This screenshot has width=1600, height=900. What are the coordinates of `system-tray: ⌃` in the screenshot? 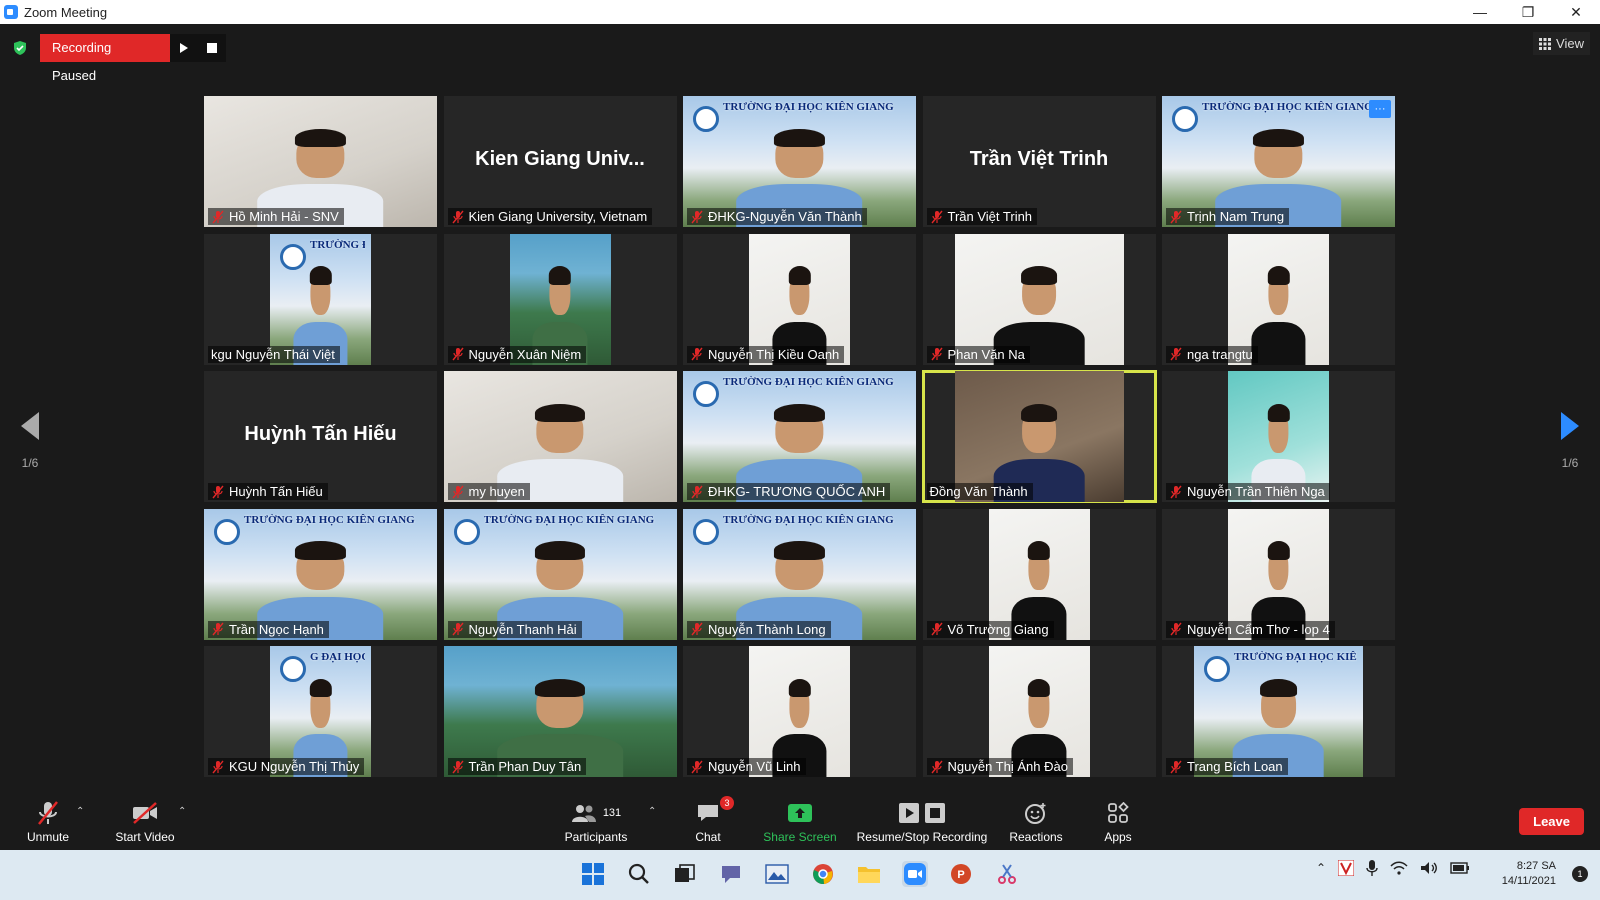 It's located at (1393, 868).